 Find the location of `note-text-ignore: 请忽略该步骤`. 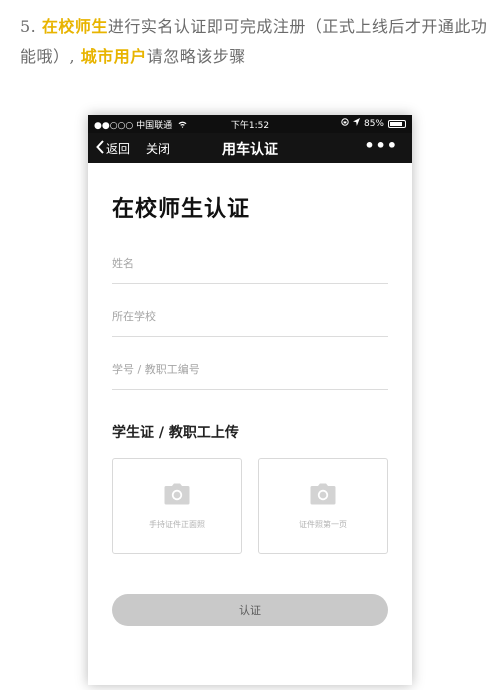

note-text-ignore: 请忽略该步骤 is located at coordinates (196, 56).